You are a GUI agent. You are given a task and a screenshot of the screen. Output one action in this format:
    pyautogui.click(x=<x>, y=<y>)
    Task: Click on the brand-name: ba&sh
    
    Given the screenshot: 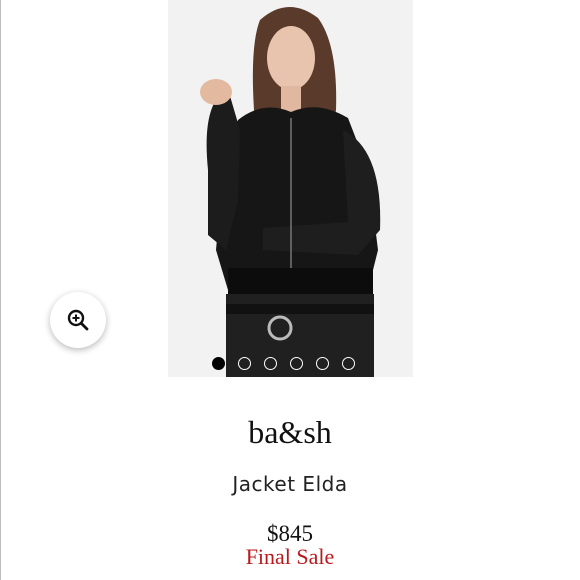 What is the action you would take?
    pyautogui.click(x=290, y=432)
    